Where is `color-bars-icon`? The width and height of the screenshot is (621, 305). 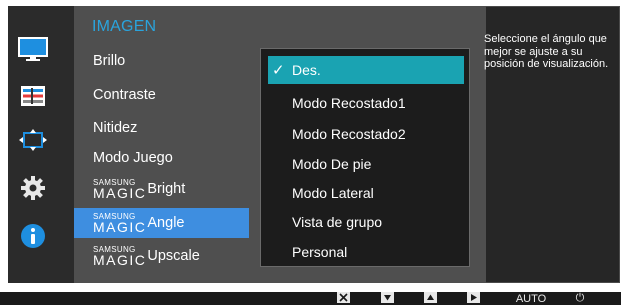 color-bars-icon is located at coordinates (33, 96).